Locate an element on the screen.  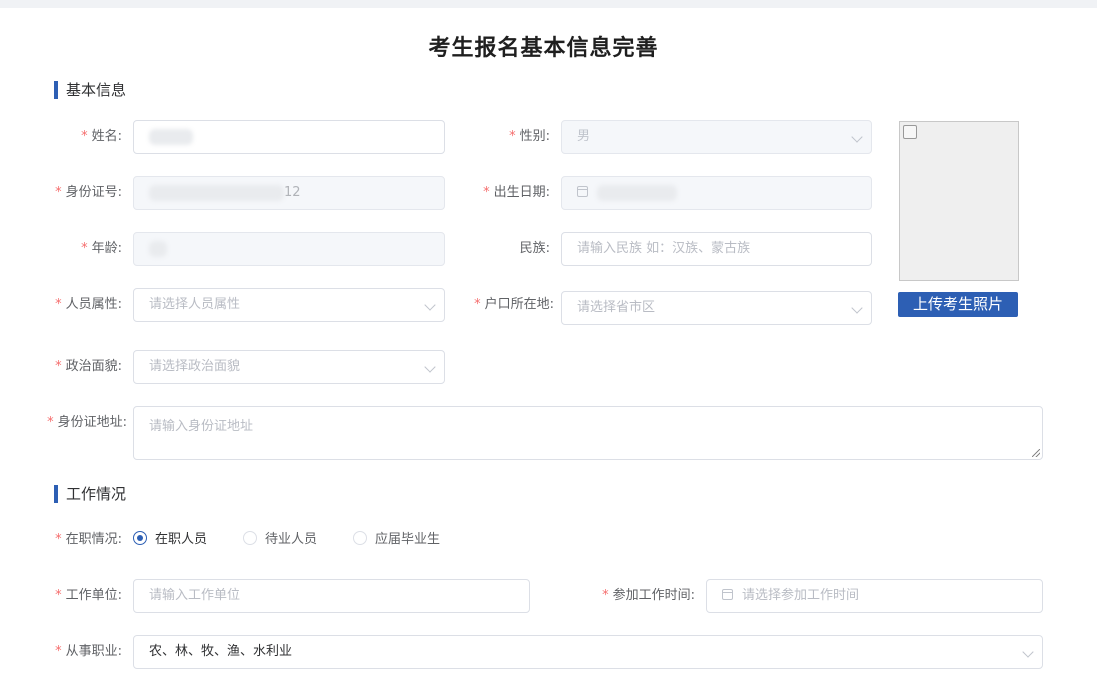
top-bar is located at coordinates (548, 4).